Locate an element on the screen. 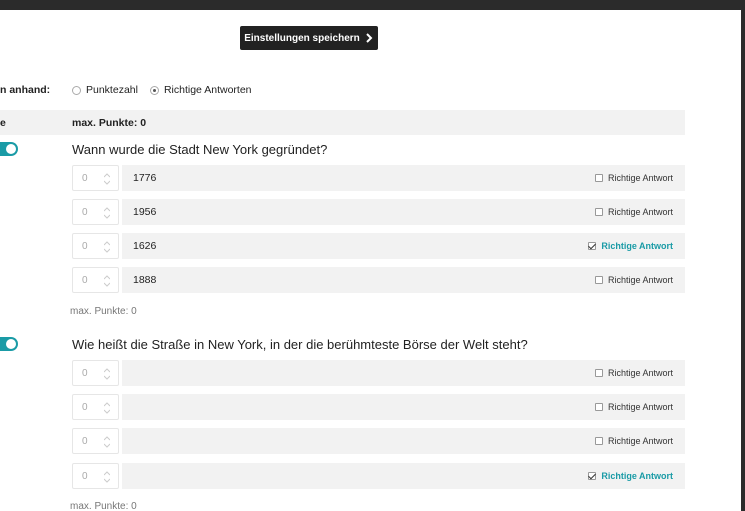 The image size is (745, 511). question-title: Wann wurde die Stadt New York gegründet? is located at coordinates (200, 149).